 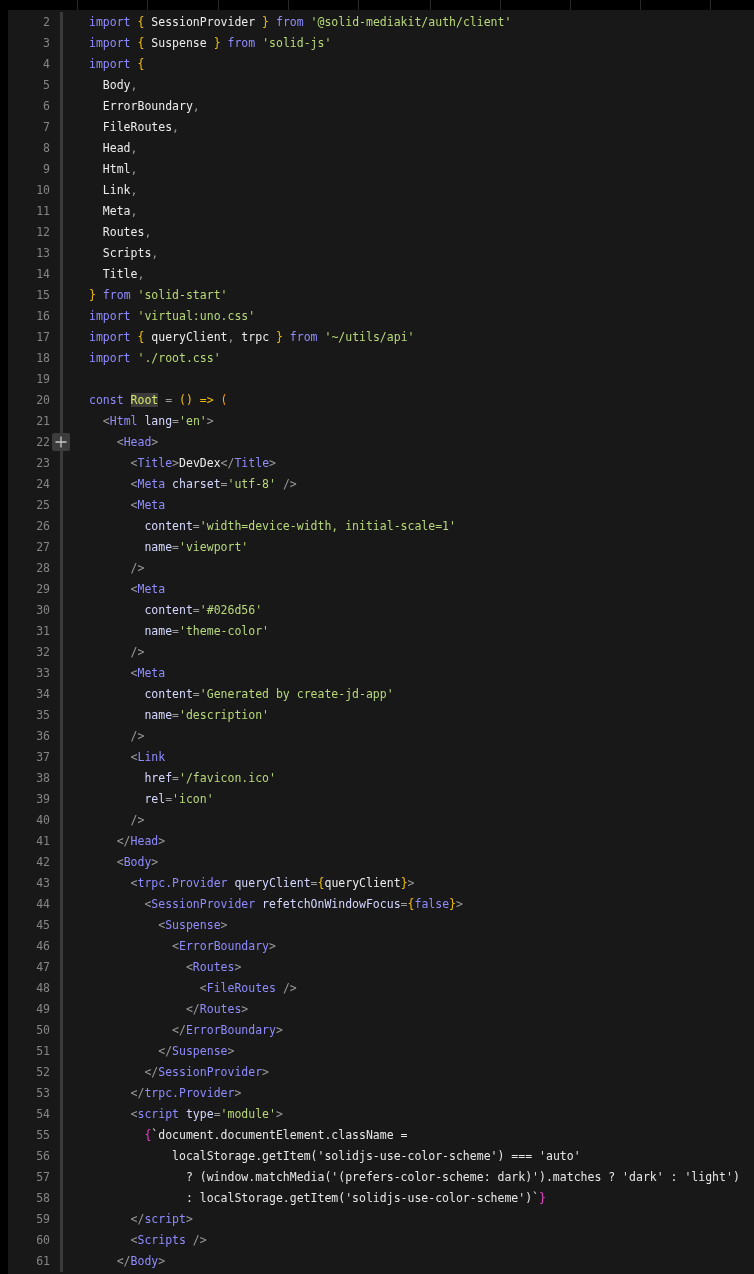 I want to click on line-number: 23, so click(x=42, y=463).